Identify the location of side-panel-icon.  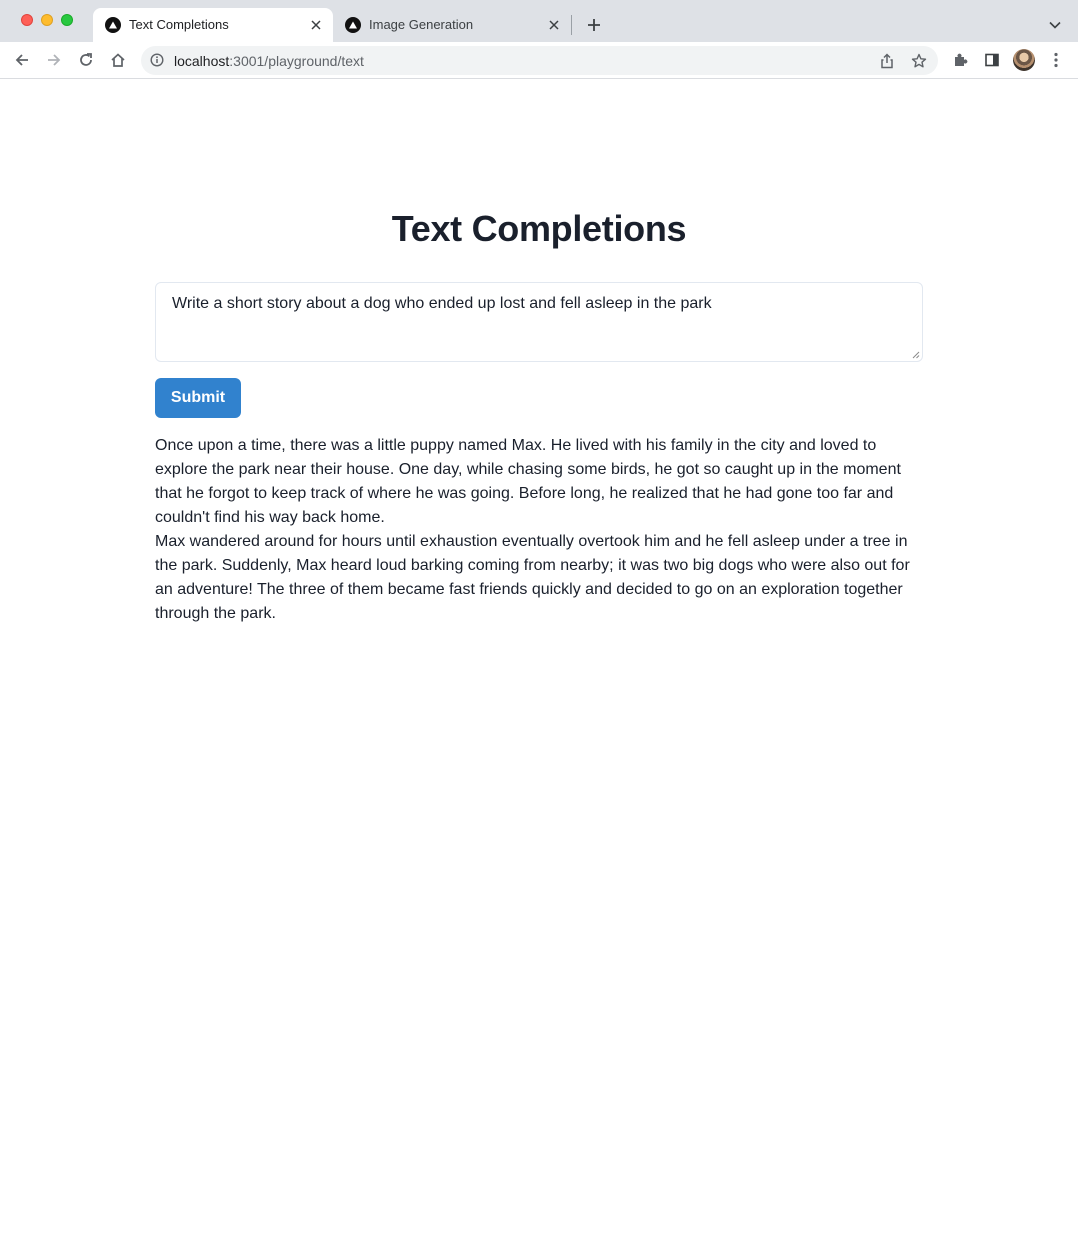
(992, 60).